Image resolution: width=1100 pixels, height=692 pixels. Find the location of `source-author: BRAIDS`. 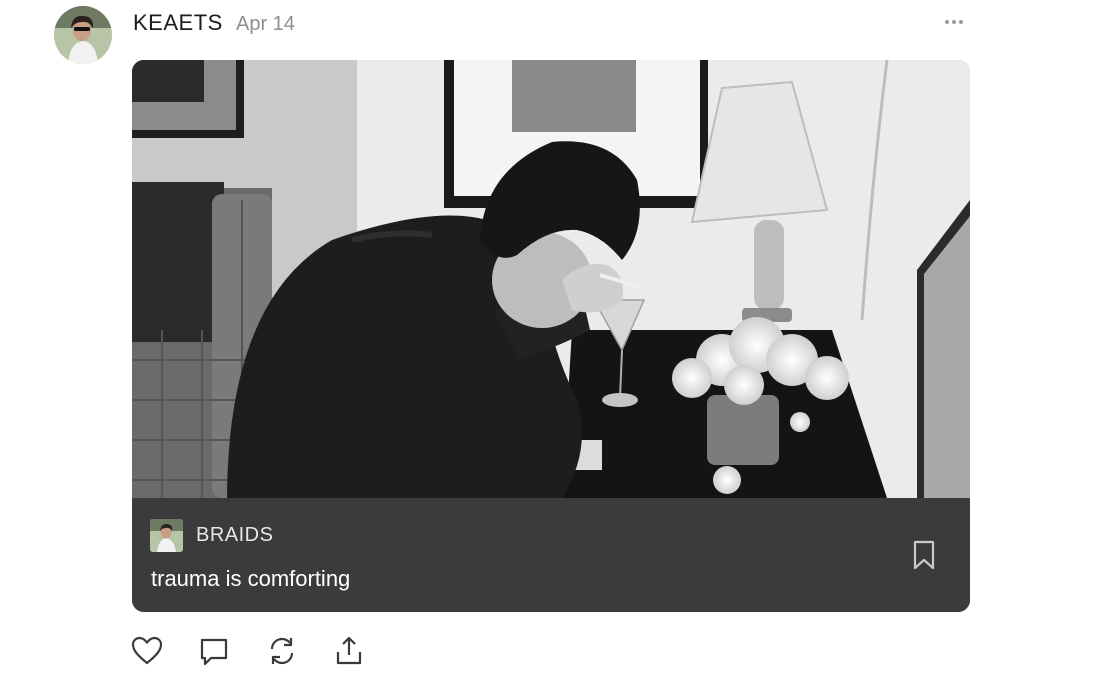

source-author: BRAIDS is located at coordinates (234, 535).